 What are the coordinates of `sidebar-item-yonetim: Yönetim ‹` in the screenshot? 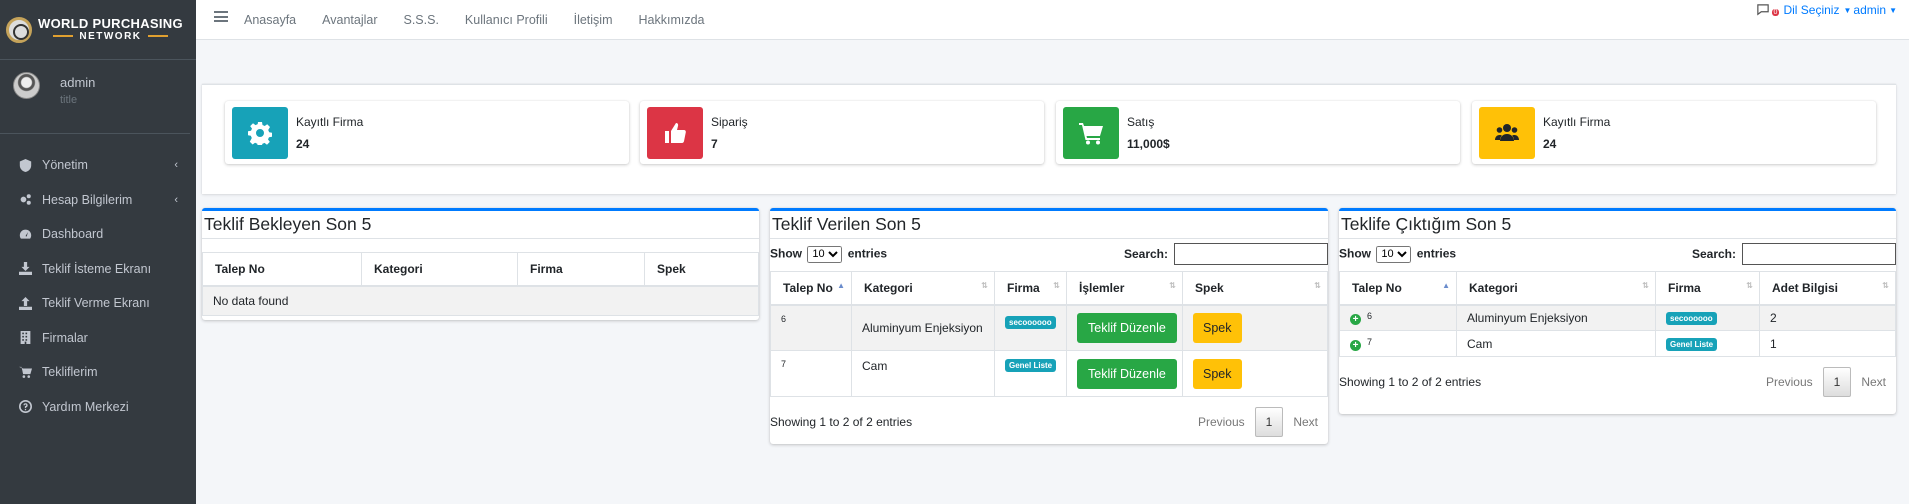 It's located at (98, 165).